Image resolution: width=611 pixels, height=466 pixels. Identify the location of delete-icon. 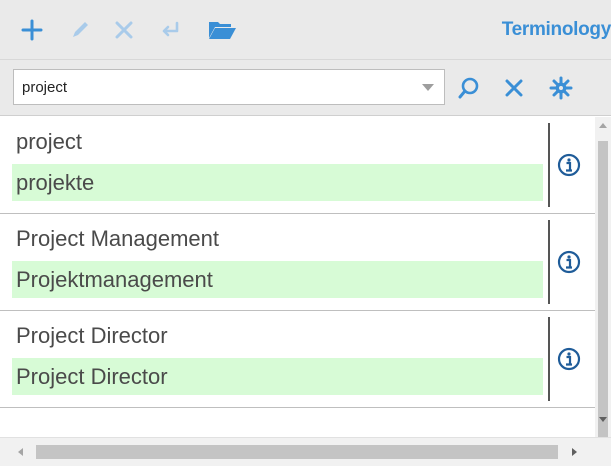
(124, 30).